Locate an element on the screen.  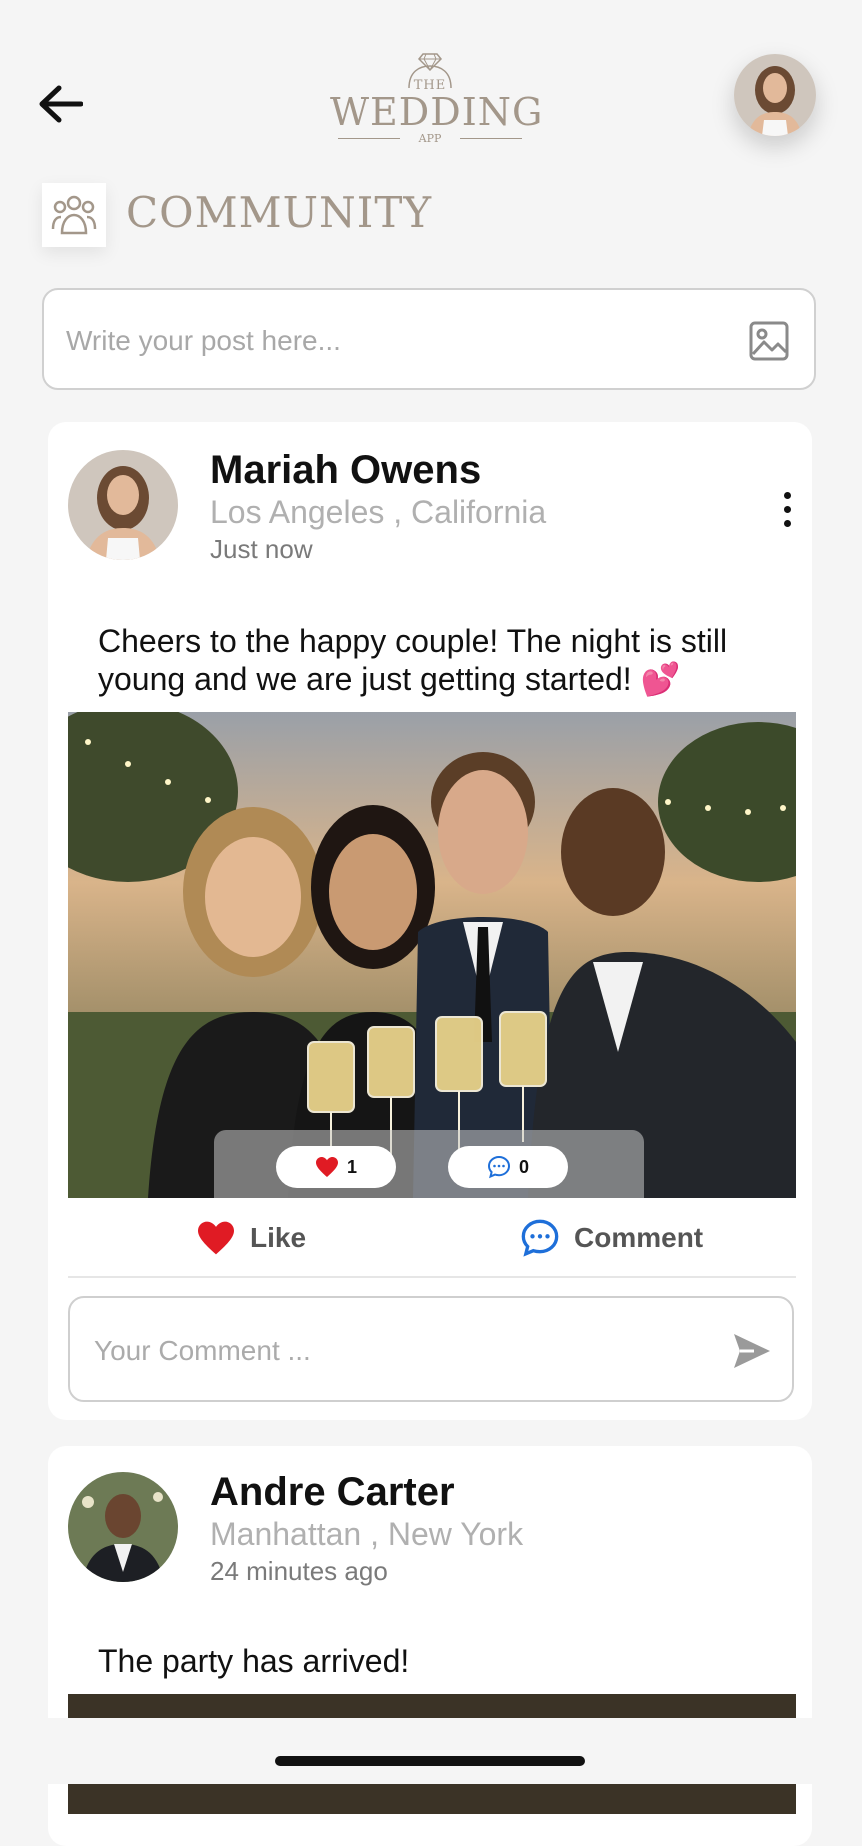
image-icon is located at coordinates (769, 341).